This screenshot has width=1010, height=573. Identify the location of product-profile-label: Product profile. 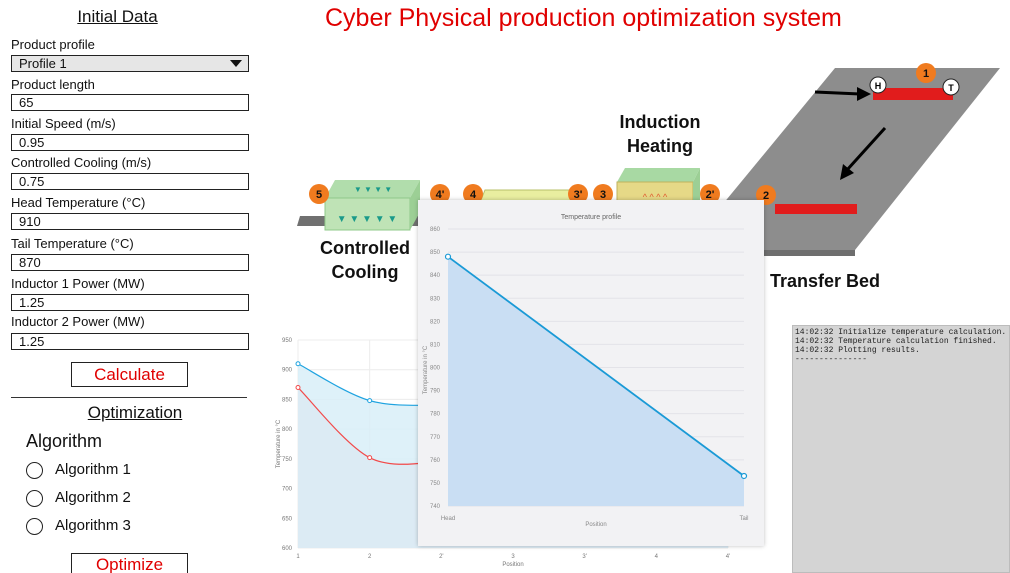
(53, 44).